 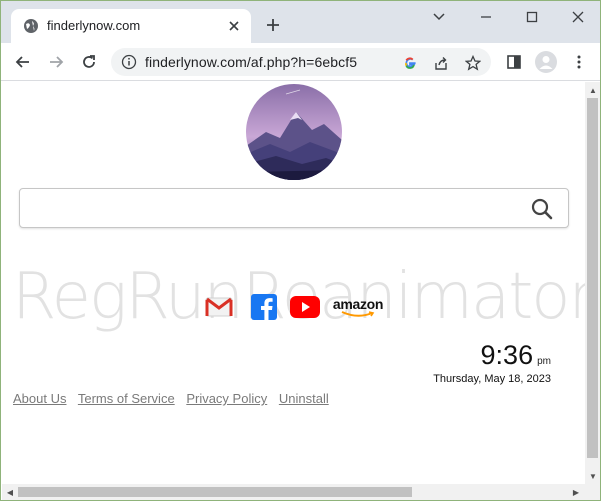 I want to click on clock-widget: 9:36 pm Thursday, May 18, 2023, so click(x=492, y=362).